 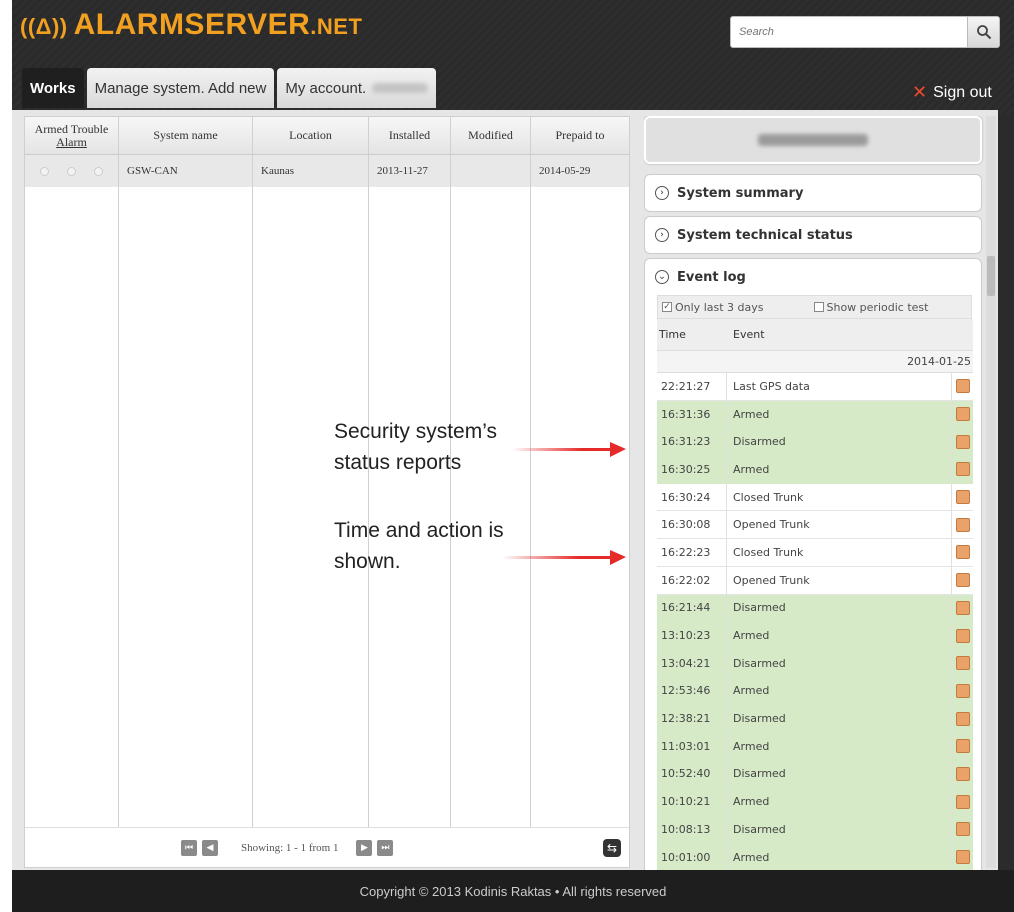 What do you see at coordinates (815, 442) in the screenshot?
I see `log-row: 16:31:23 Disarmed` at bounding box center [815, 442].